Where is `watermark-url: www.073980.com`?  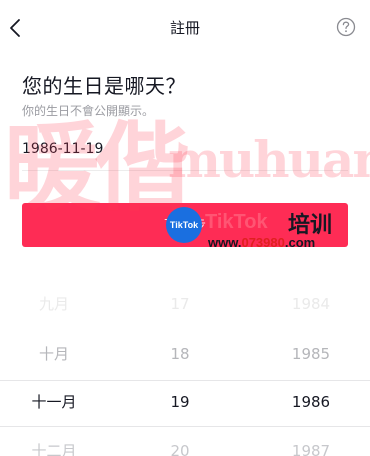 watermark-url: www.073980.com is located at coordinates (261, 242).